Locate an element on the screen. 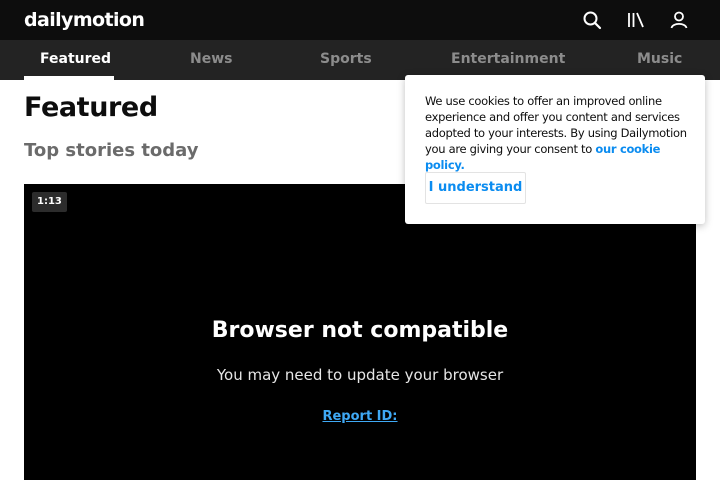 The image size is (720, 480). duration-badge: 1:13 is located at coordinates (49, 202).